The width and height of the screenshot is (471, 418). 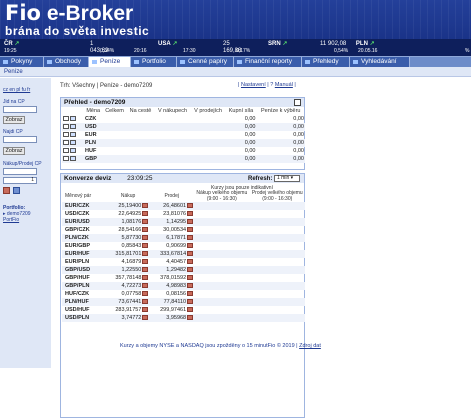 I want to click on currency-cell: EUR, so click(x=91, y=134).